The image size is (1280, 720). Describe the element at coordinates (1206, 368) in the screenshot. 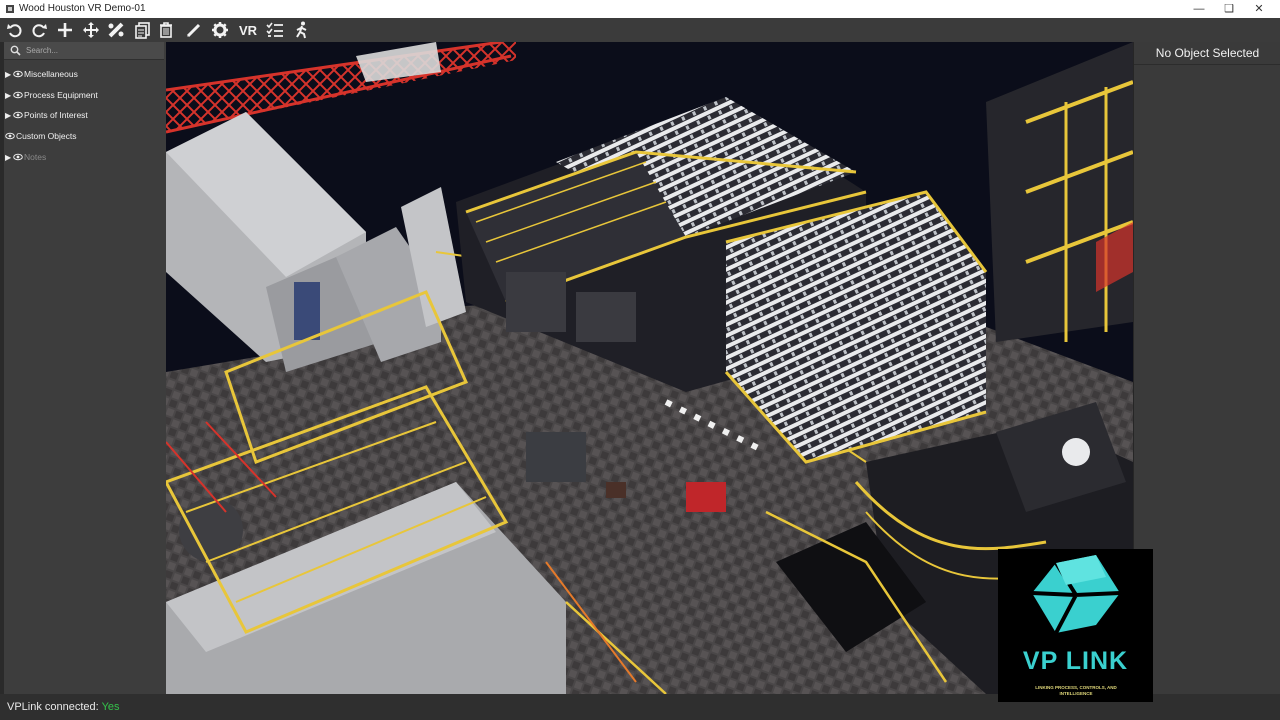

I see `inspector-panel: No Object Selected` at that location.